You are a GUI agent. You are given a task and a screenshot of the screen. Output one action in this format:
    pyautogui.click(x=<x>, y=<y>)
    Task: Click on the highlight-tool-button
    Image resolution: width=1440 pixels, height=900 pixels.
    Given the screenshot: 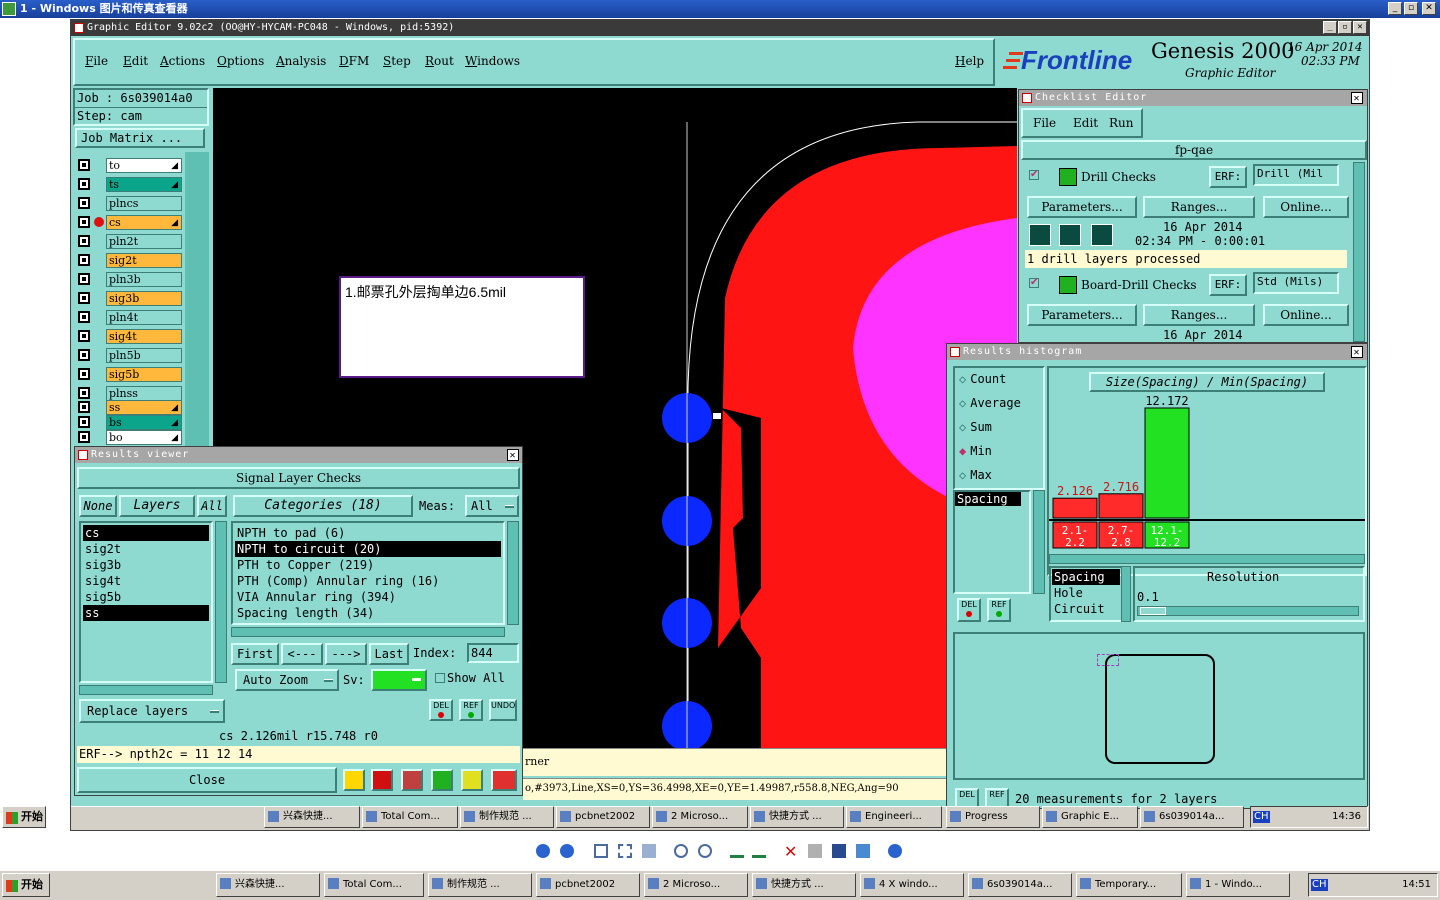 What is the action you would take?
    pyautogui.click(x=354, y=780)
    